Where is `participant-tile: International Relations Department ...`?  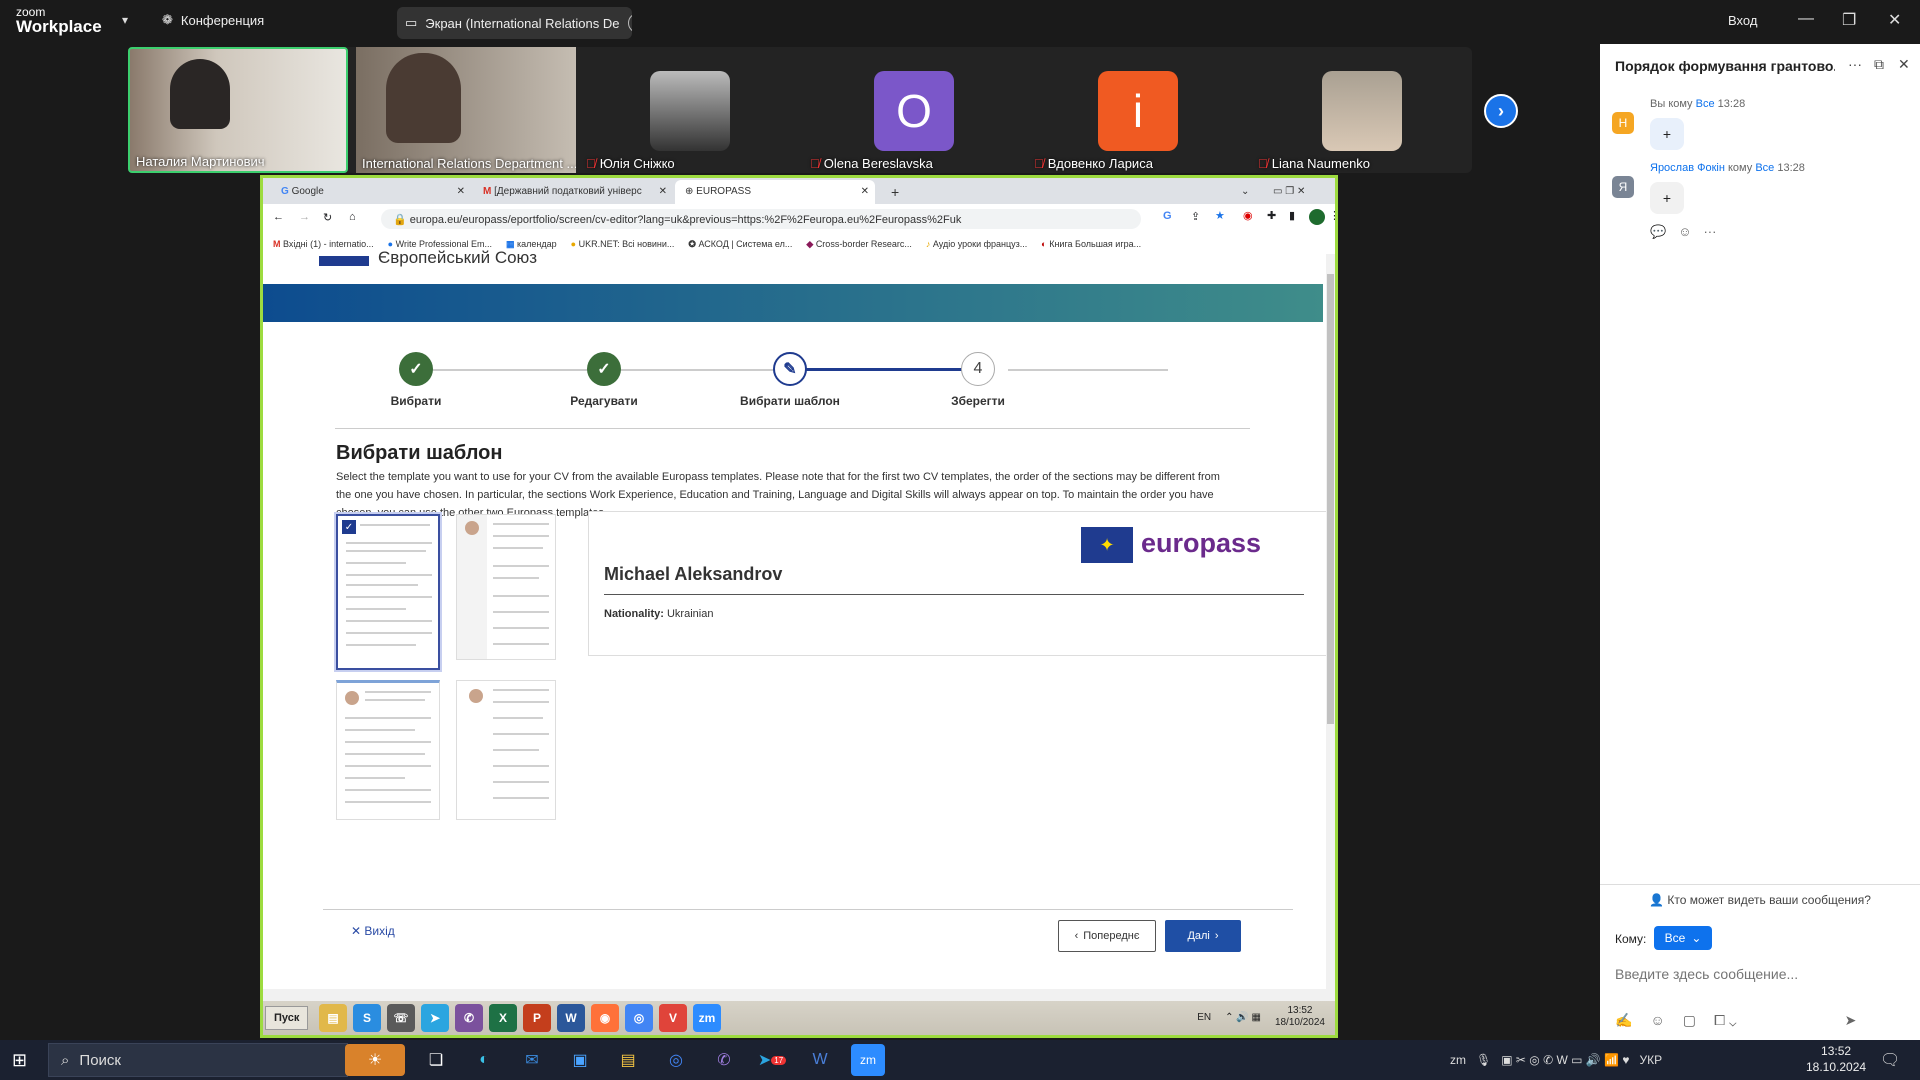 participant-tile: International Relations Department ... is located at coordinates (466, 110).